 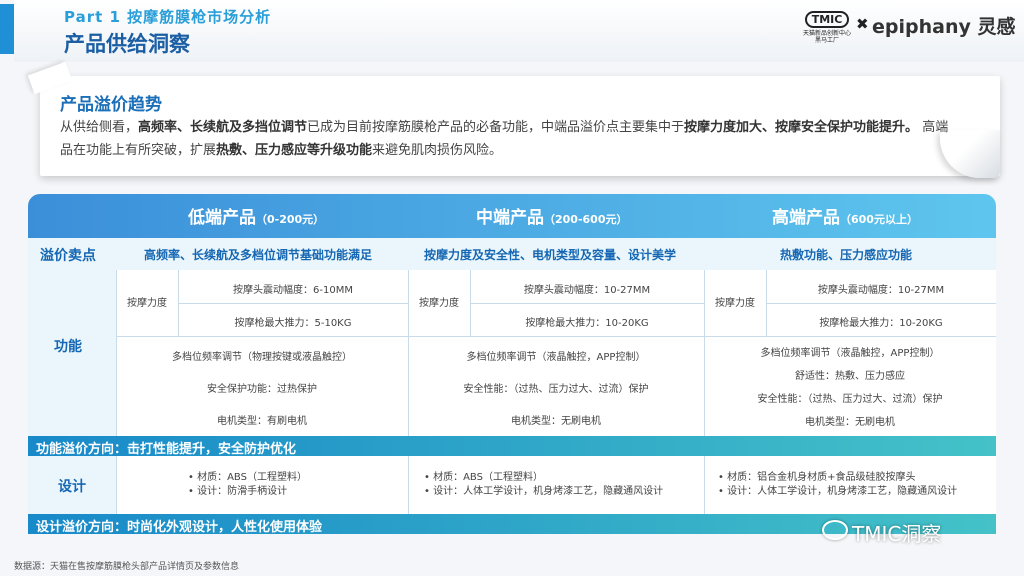 What do you see at coordinates (127, 567) in the screenshot?
I see `data-source-note: 数据源：天猫在售按摩筋膜枪头部产品详情页及参数信息` at bounding box center [127, 567].